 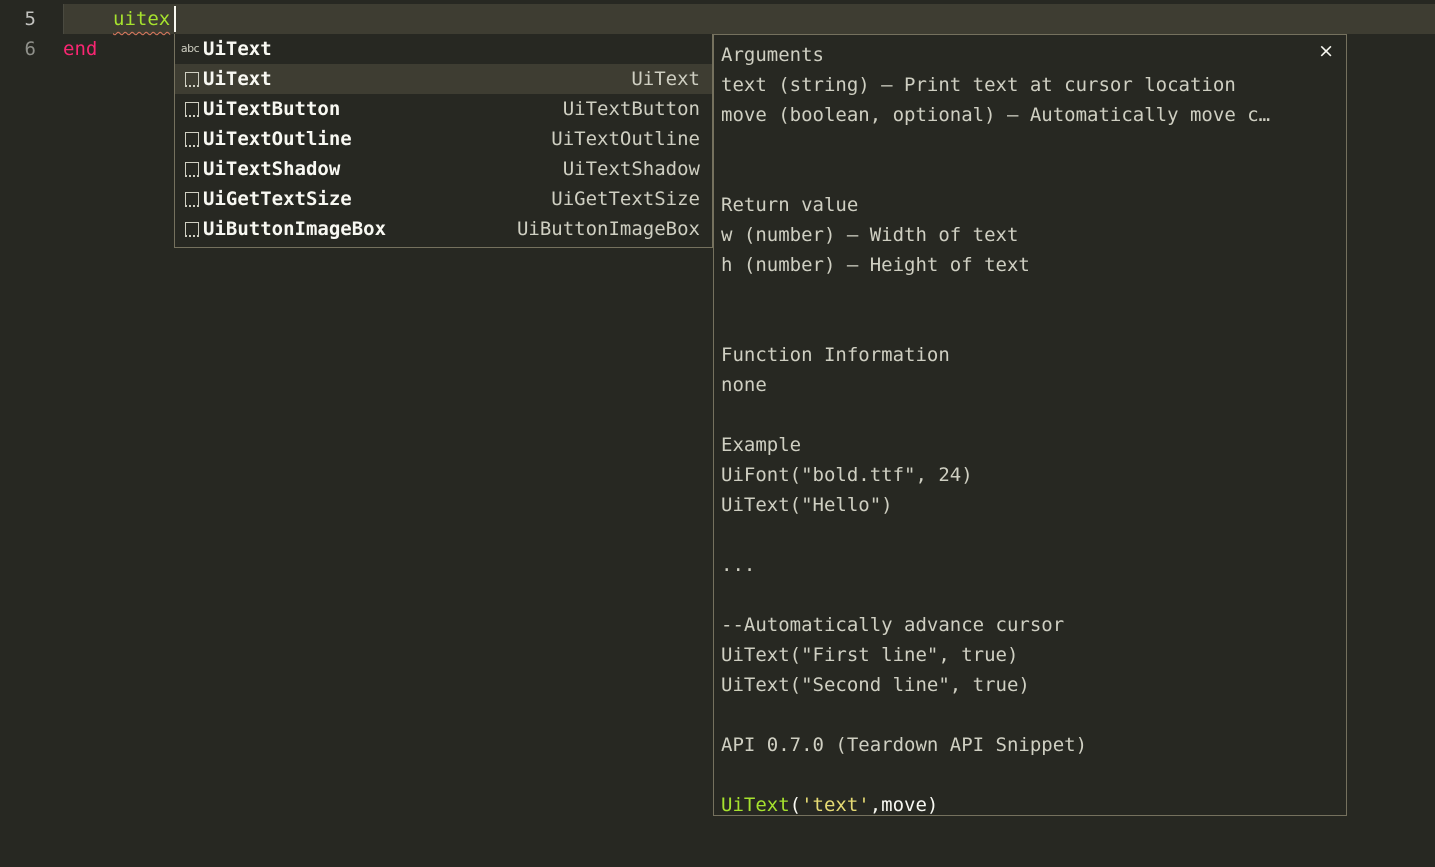 I want to click on doc-return-h: h (number) – Height of text, so click(x=875, y=265).